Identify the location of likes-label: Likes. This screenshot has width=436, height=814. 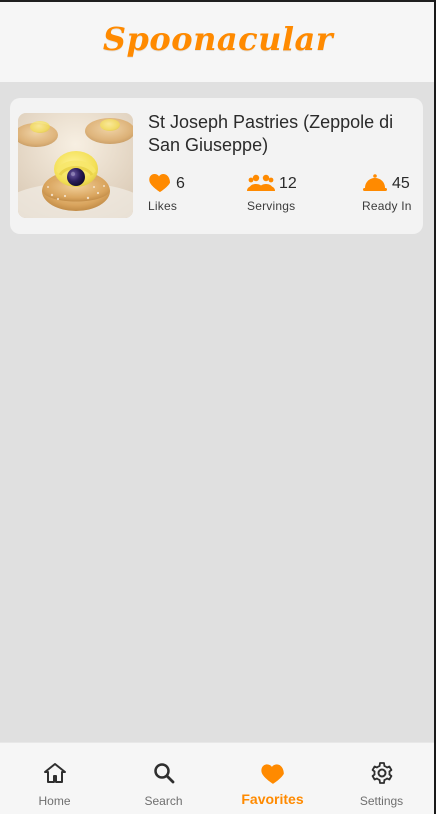
(163, 206).